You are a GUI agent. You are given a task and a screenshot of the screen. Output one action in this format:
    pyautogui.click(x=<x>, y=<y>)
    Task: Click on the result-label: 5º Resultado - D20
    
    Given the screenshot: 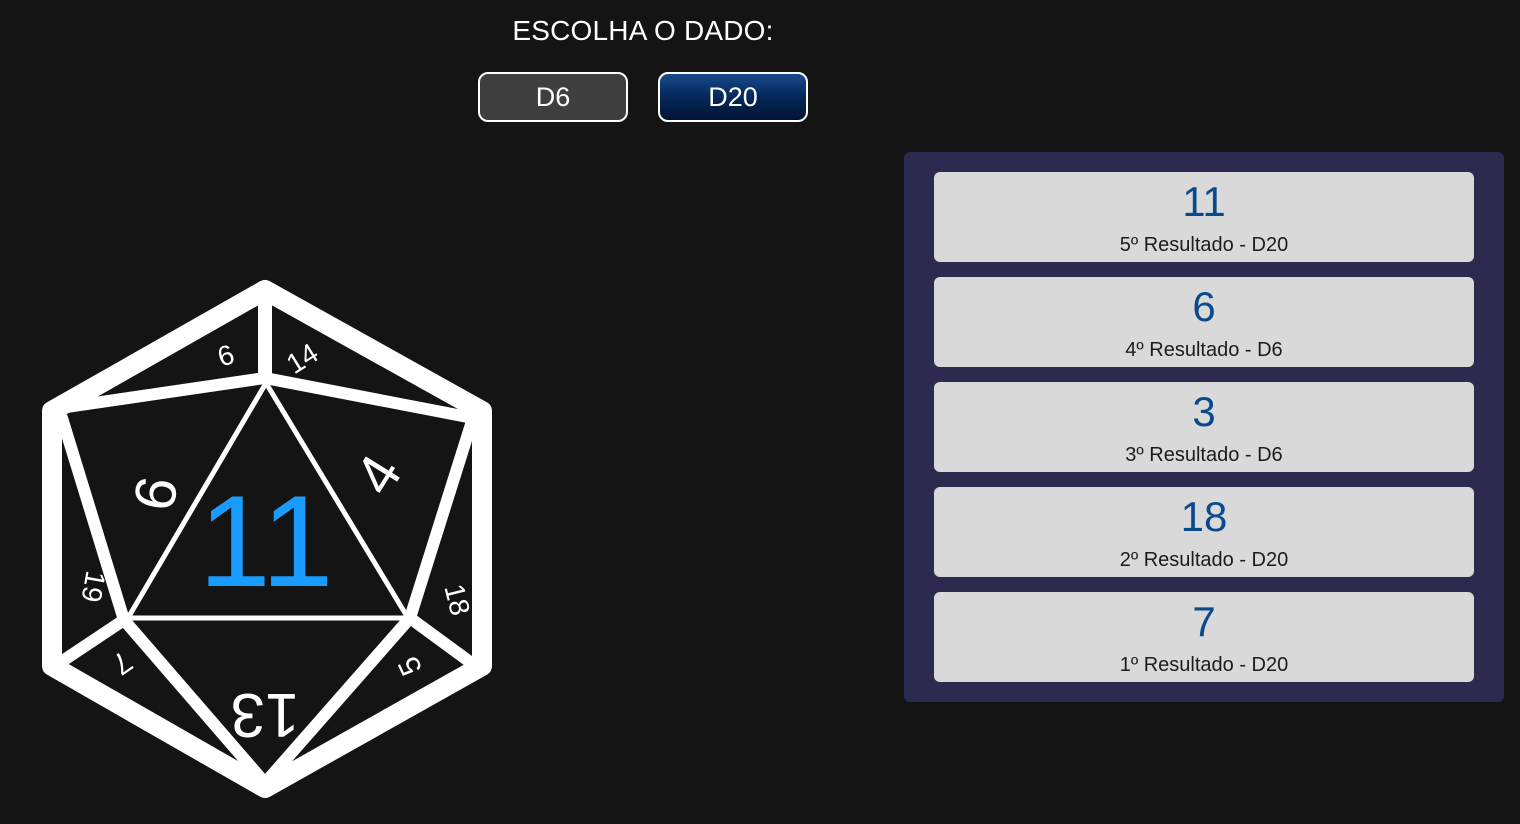 What is the action you would take?
    pyautogui.click(x=1204, y=245)
    